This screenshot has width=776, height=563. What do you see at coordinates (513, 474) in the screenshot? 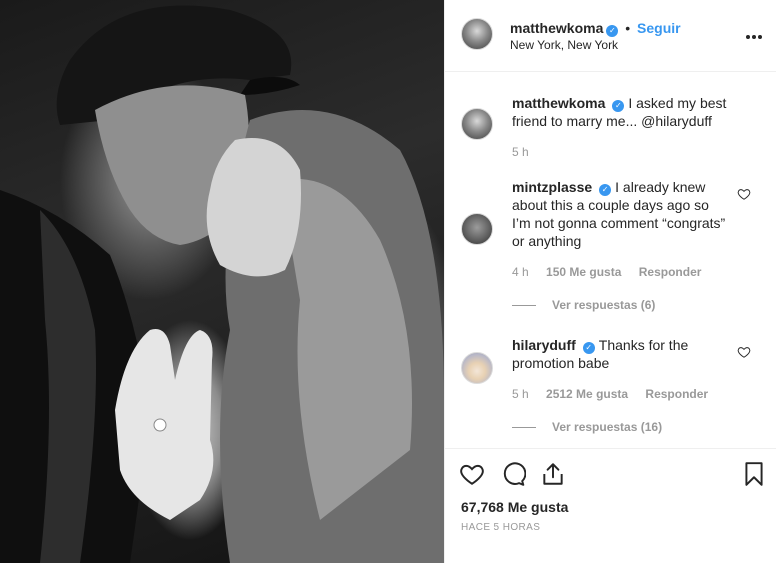
I see `comment-icon` at bounding box center [513, 474].